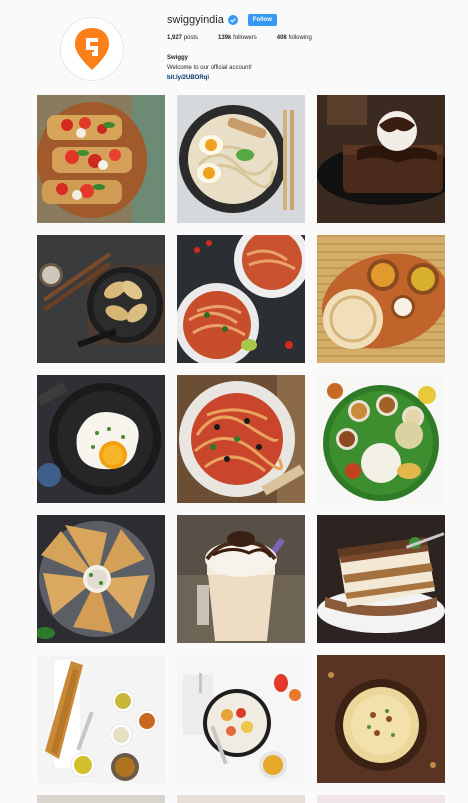 The width and height of the screenshot is (468, 803). What do you see at coordinates (101, 159) in the screenshot?
I see `post-bruschetta` at bounding box center [101, 159].